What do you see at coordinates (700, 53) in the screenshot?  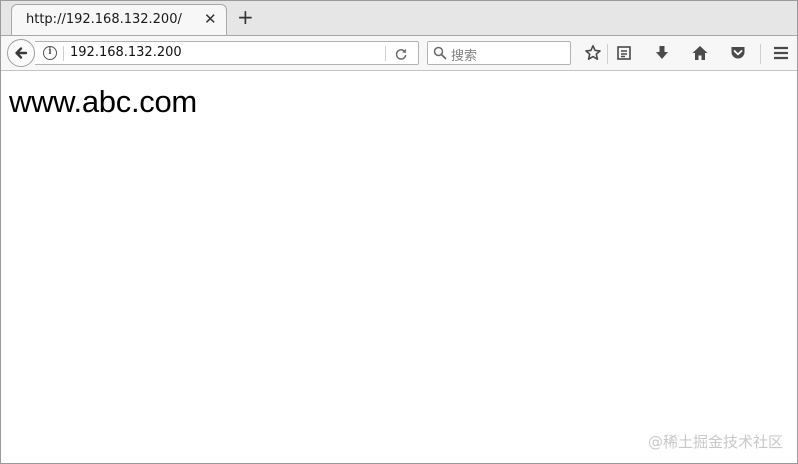 I see `home-icon` at bounding box center [700, 53].